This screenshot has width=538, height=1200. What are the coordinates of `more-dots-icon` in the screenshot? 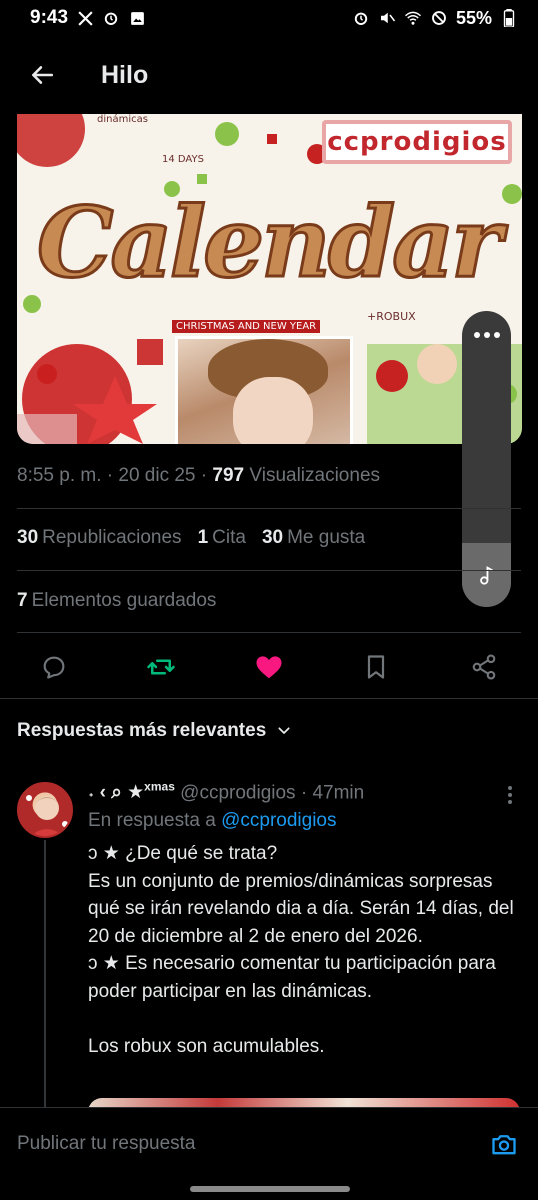 It's located at (486, 335).